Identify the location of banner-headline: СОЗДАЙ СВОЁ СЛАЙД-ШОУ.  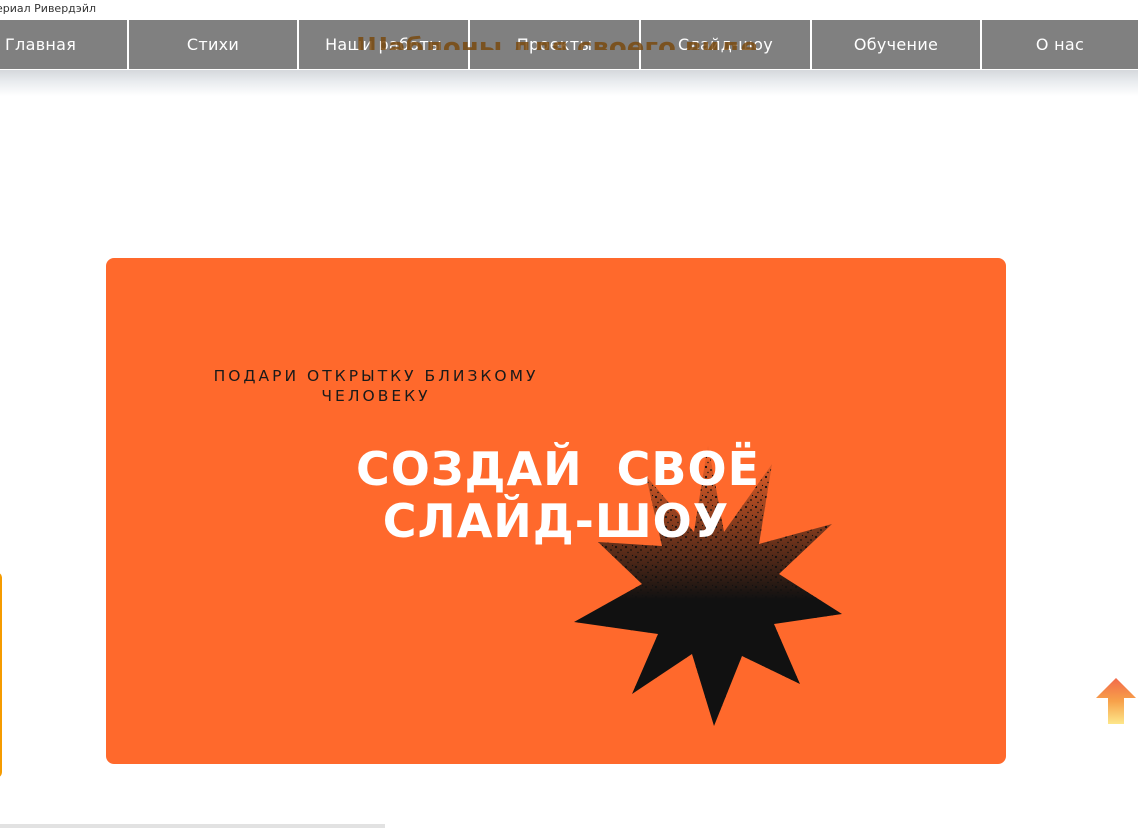
(558, 495).